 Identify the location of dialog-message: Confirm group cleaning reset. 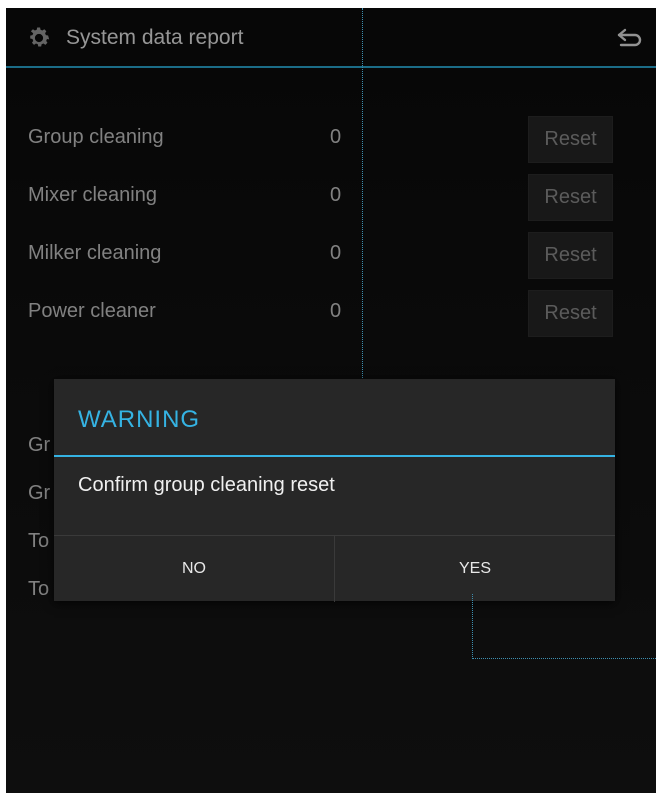
(206, 485).